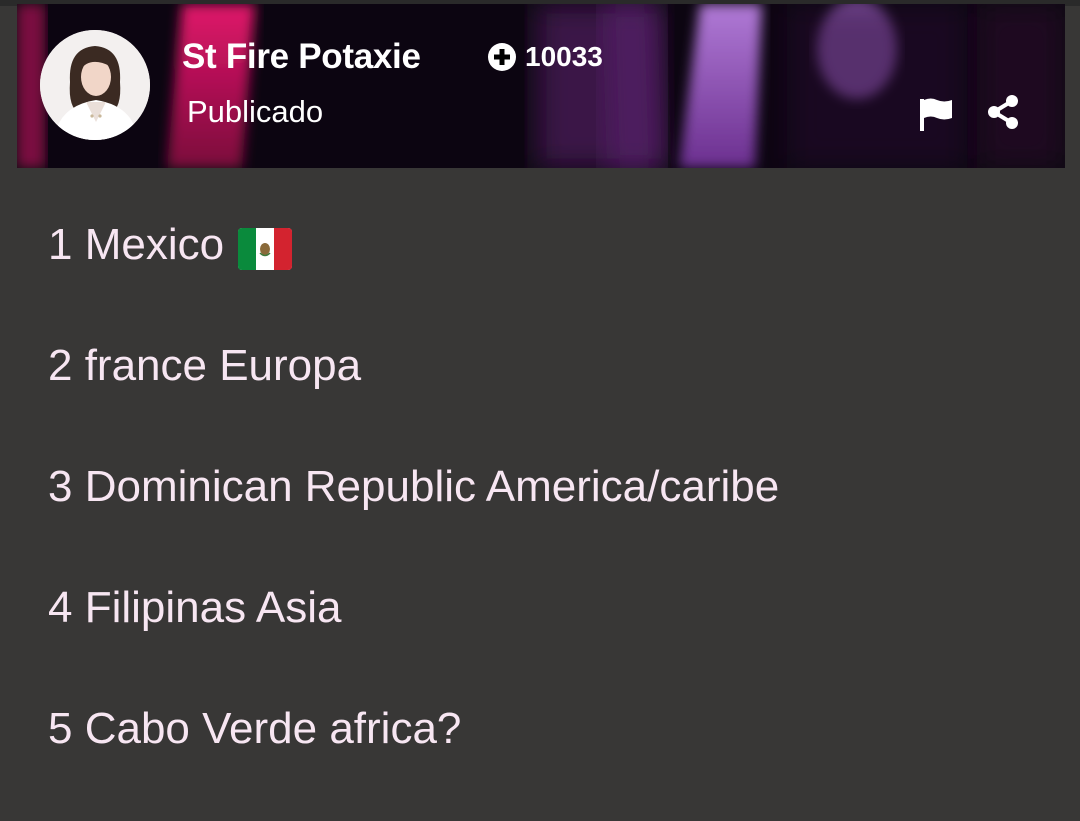 The width and height of the screenshot is (1080, 821). What do you see at coordinates (265, 247) in the screenshot?
I see `mexico-flag-icon` at bounding box center [265, 247].